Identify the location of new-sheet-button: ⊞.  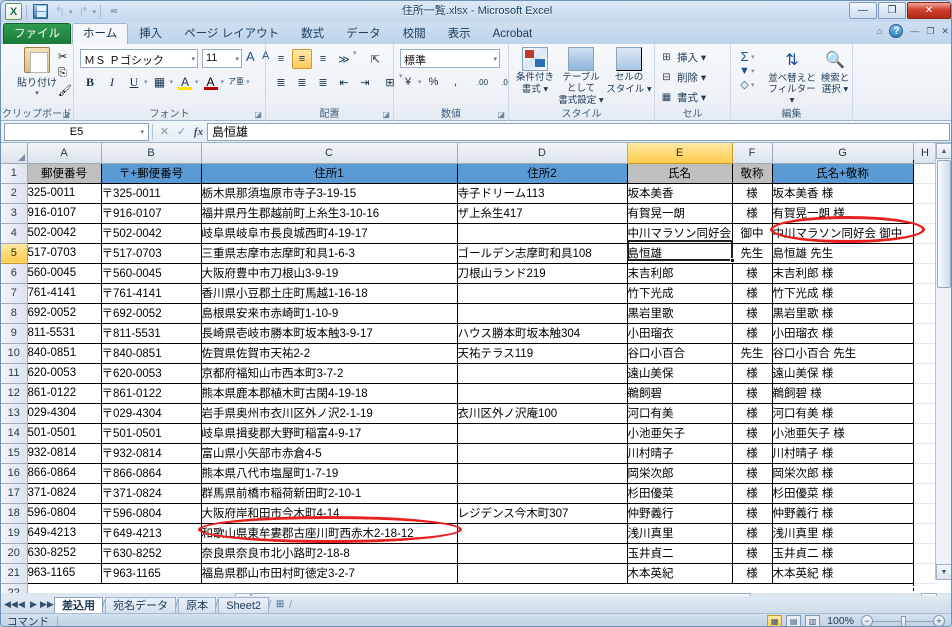
(280, 604).